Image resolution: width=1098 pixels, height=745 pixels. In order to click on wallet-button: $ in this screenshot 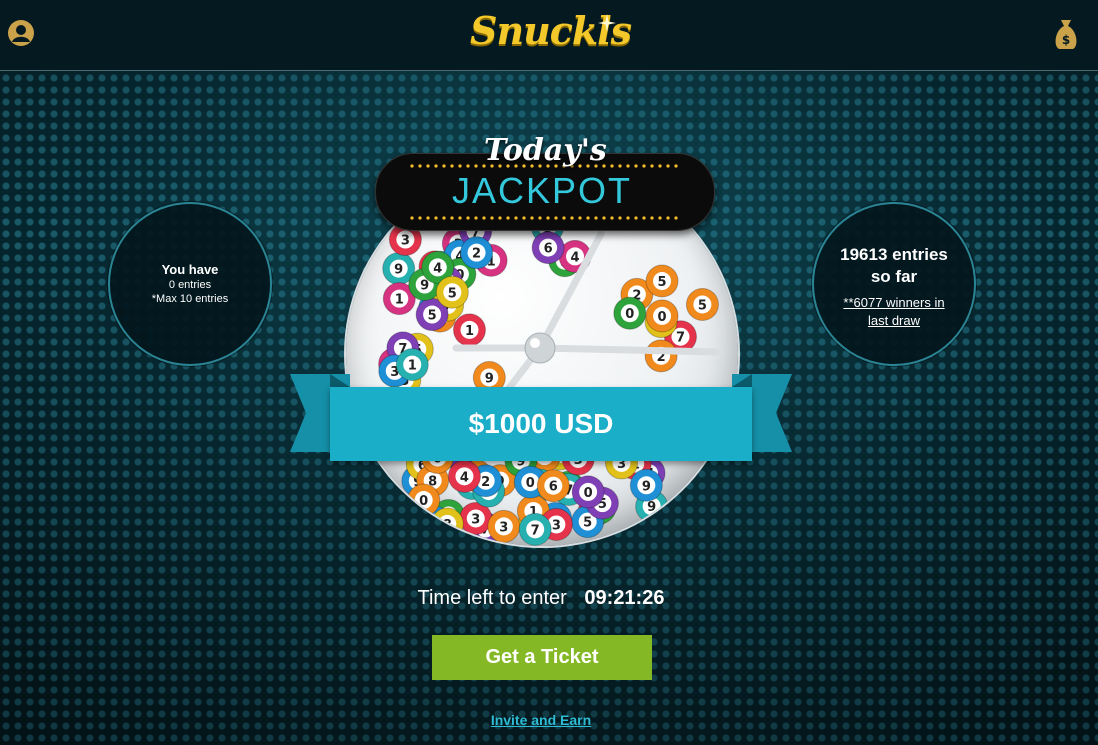, I will do `click(1066, 34)`.